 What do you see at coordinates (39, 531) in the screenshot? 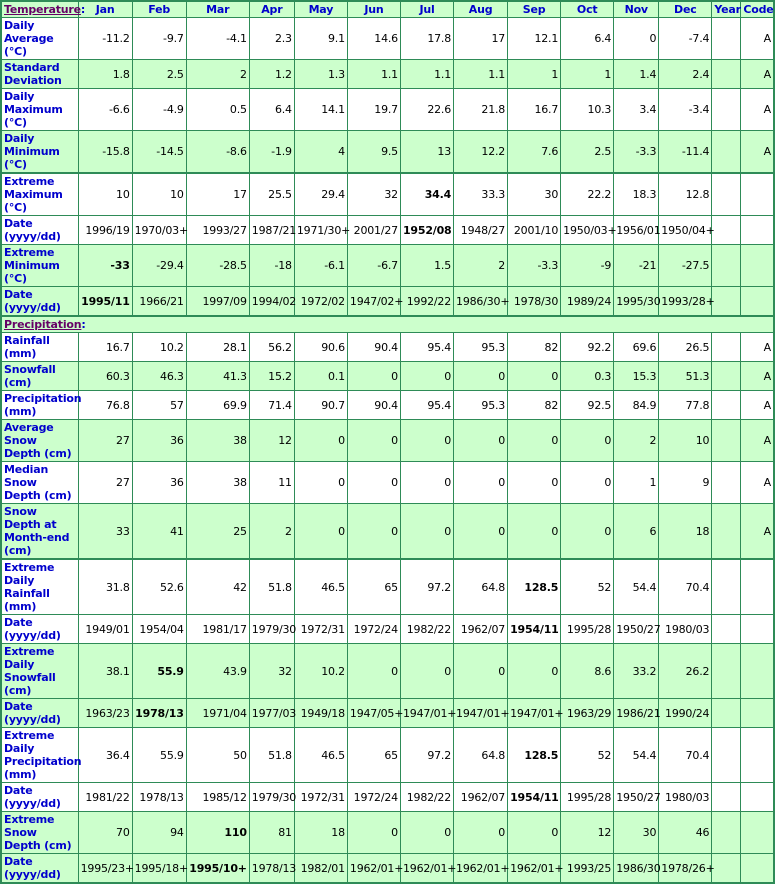
I see `row-label: Snow Depth at Month-end (cm)` at bounding box center [39, 531].